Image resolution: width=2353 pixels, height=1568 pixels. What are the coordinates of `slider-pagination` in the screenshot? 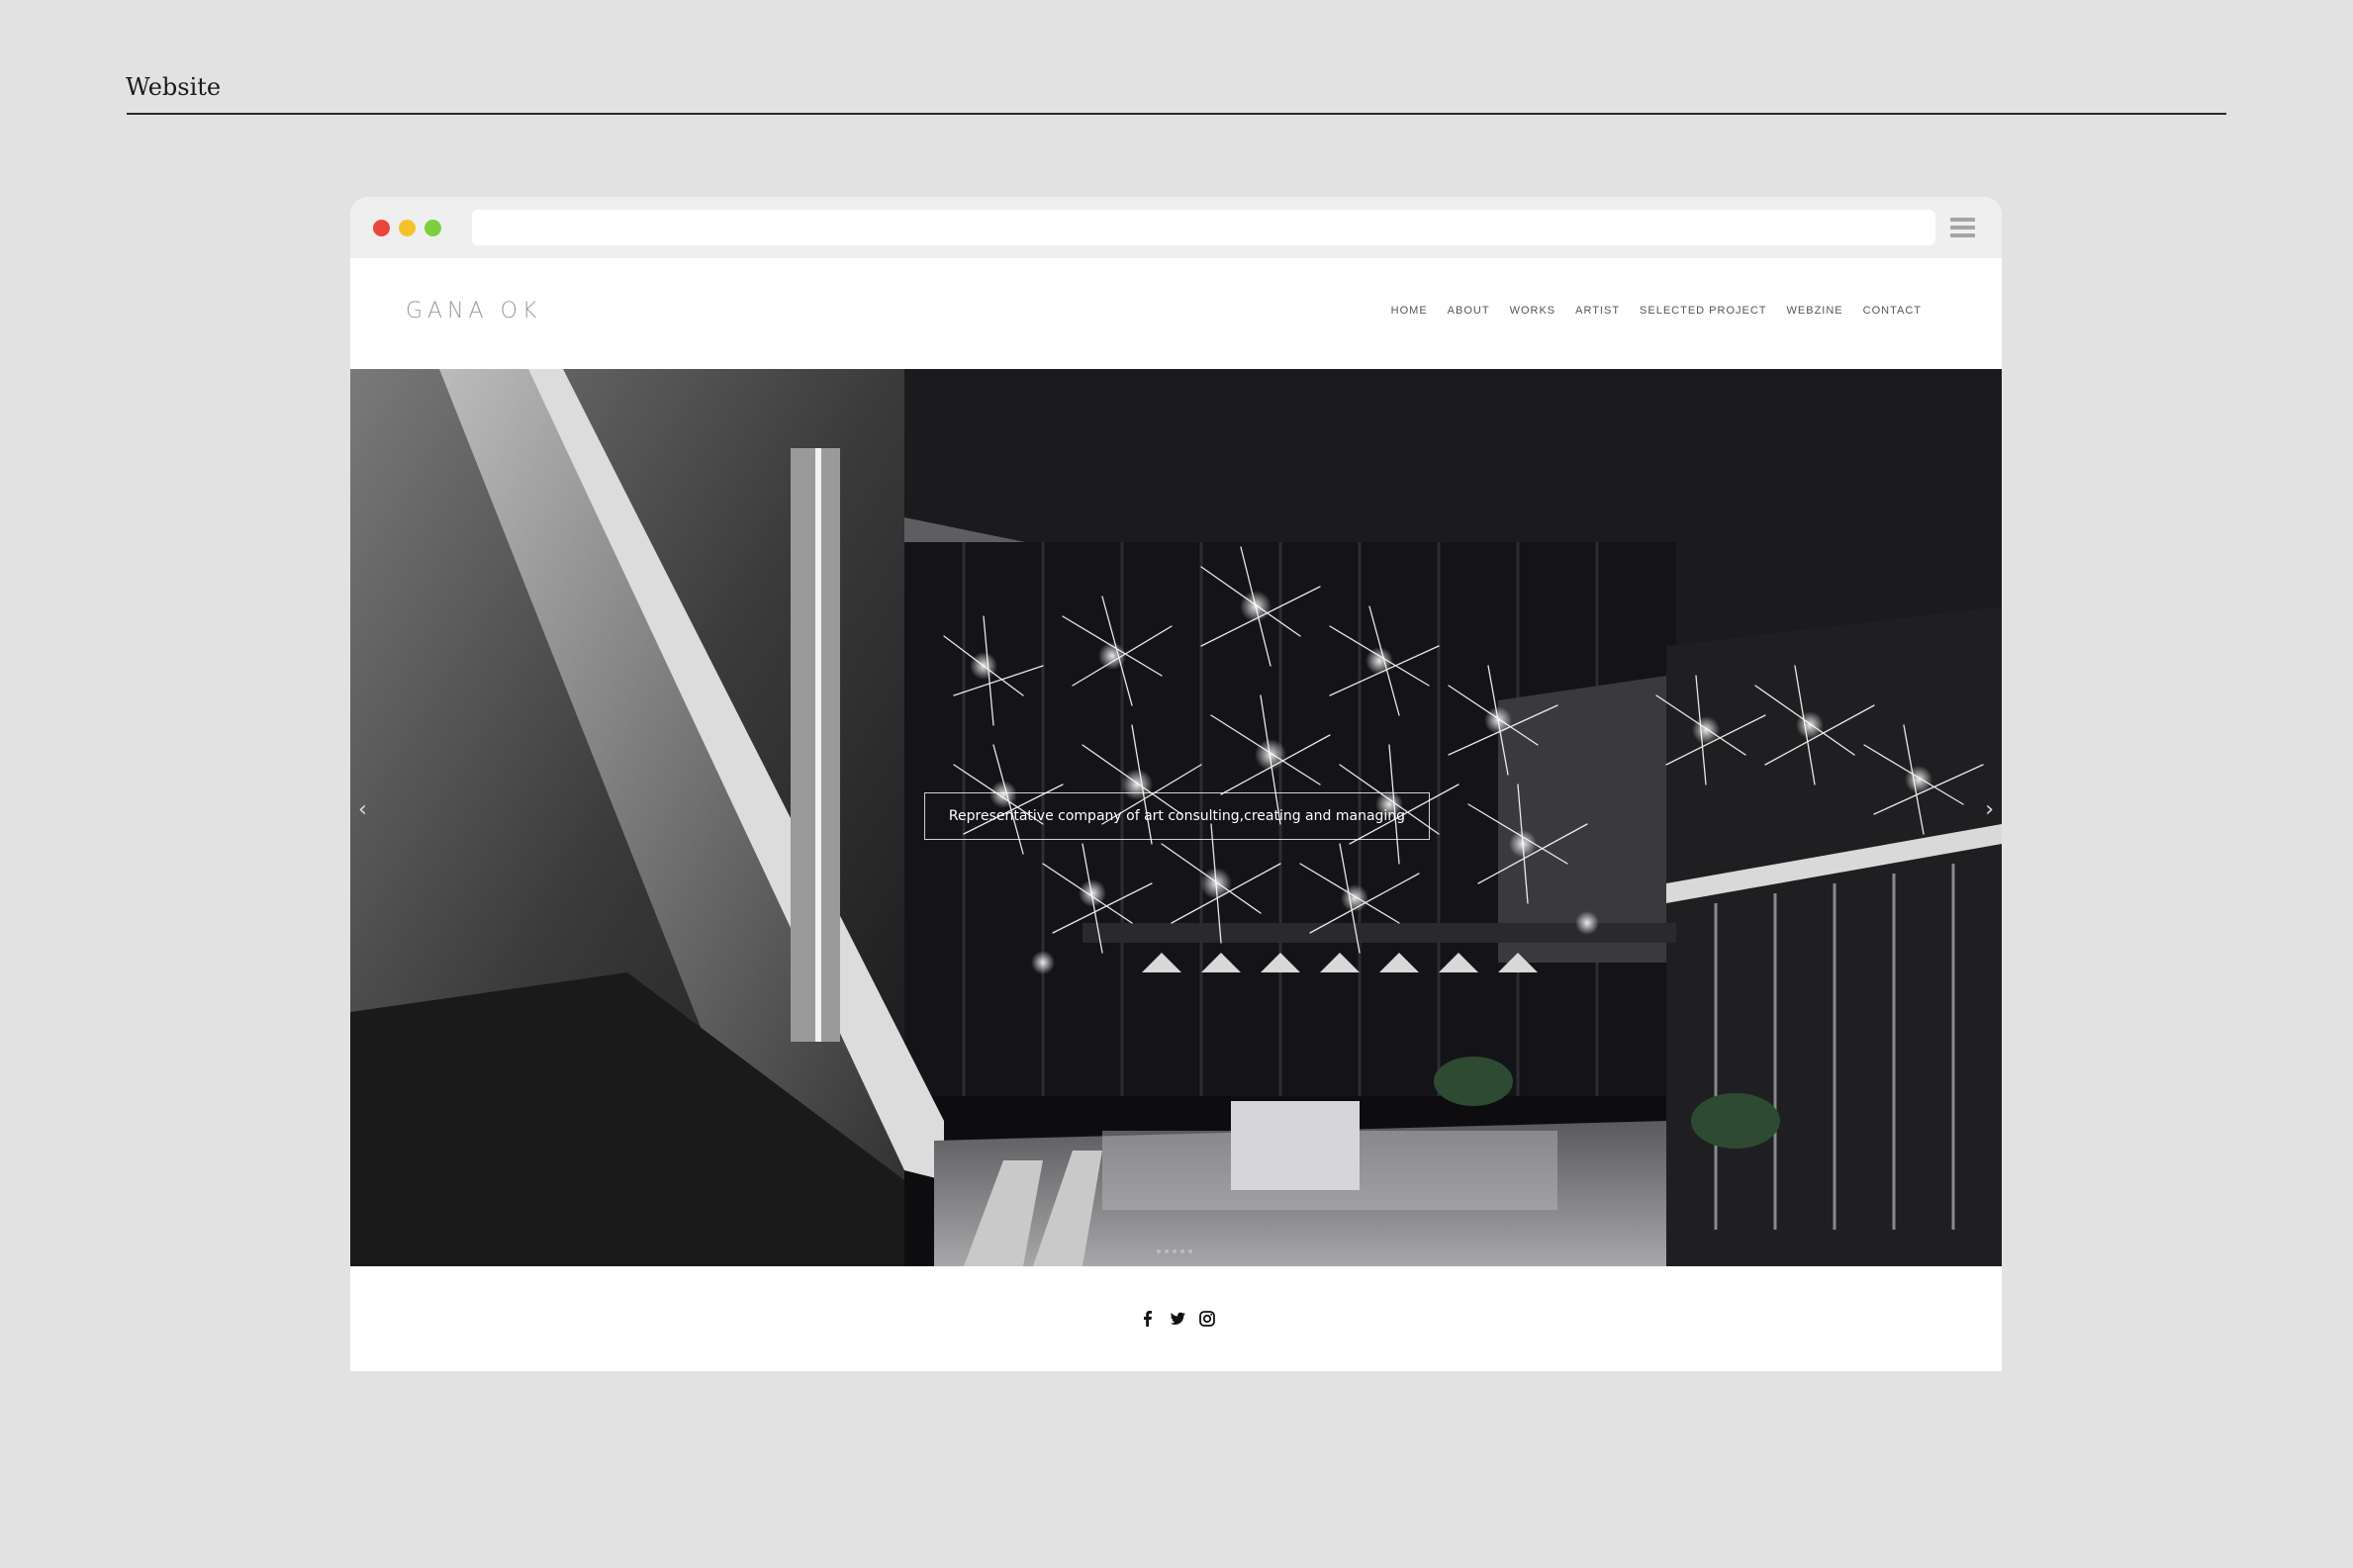 It's located at (1174, 1251).